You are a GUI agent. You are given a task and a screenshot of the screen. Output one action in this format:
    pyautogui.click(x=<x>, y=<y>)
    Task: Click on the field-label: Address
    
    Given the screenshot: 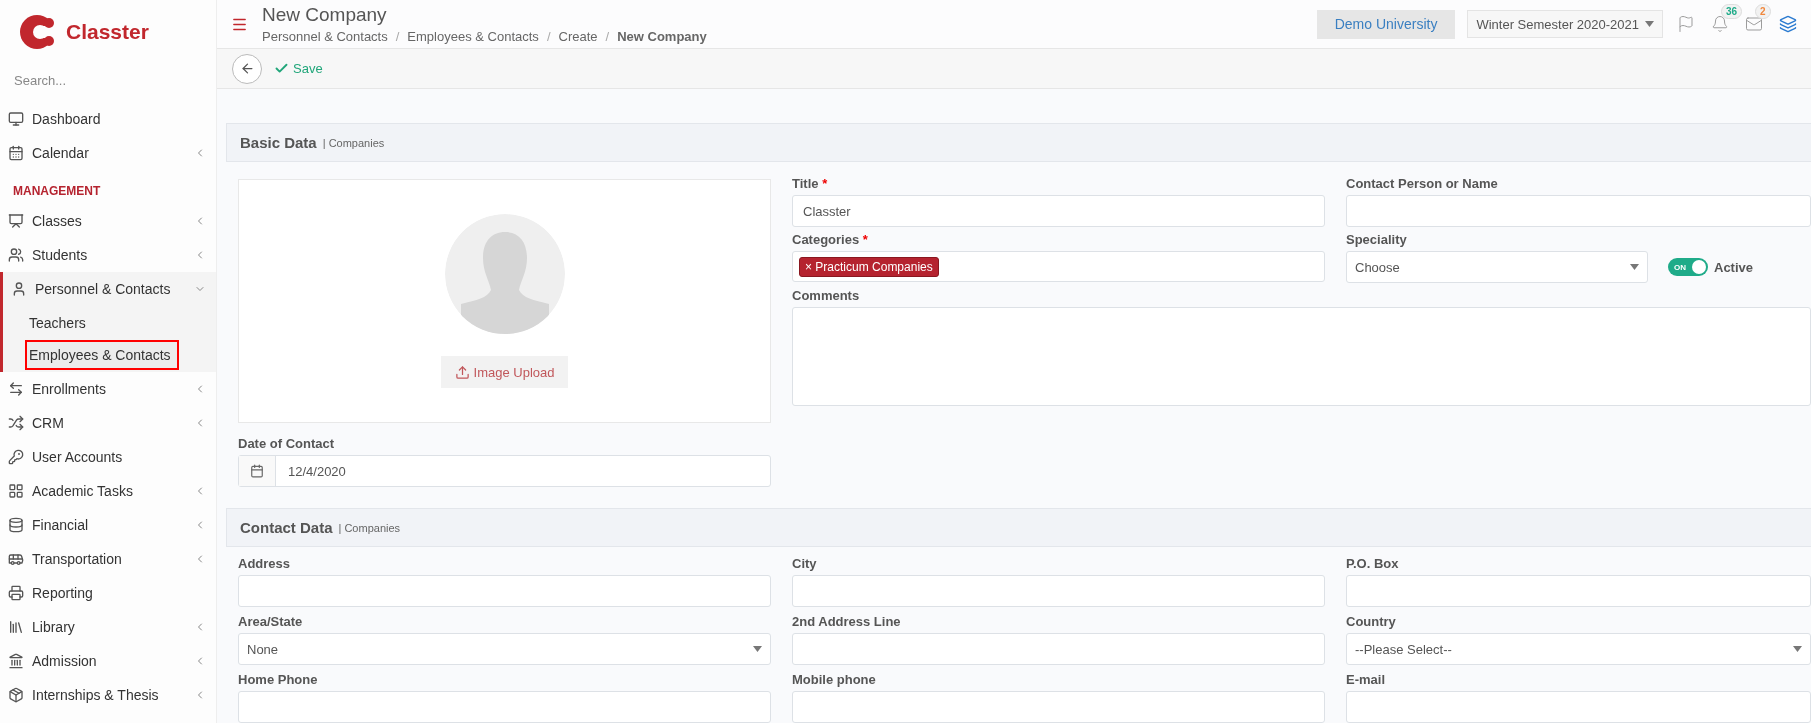 What is the action you would take?
    pyautogui.click(x=265, y=563)
    